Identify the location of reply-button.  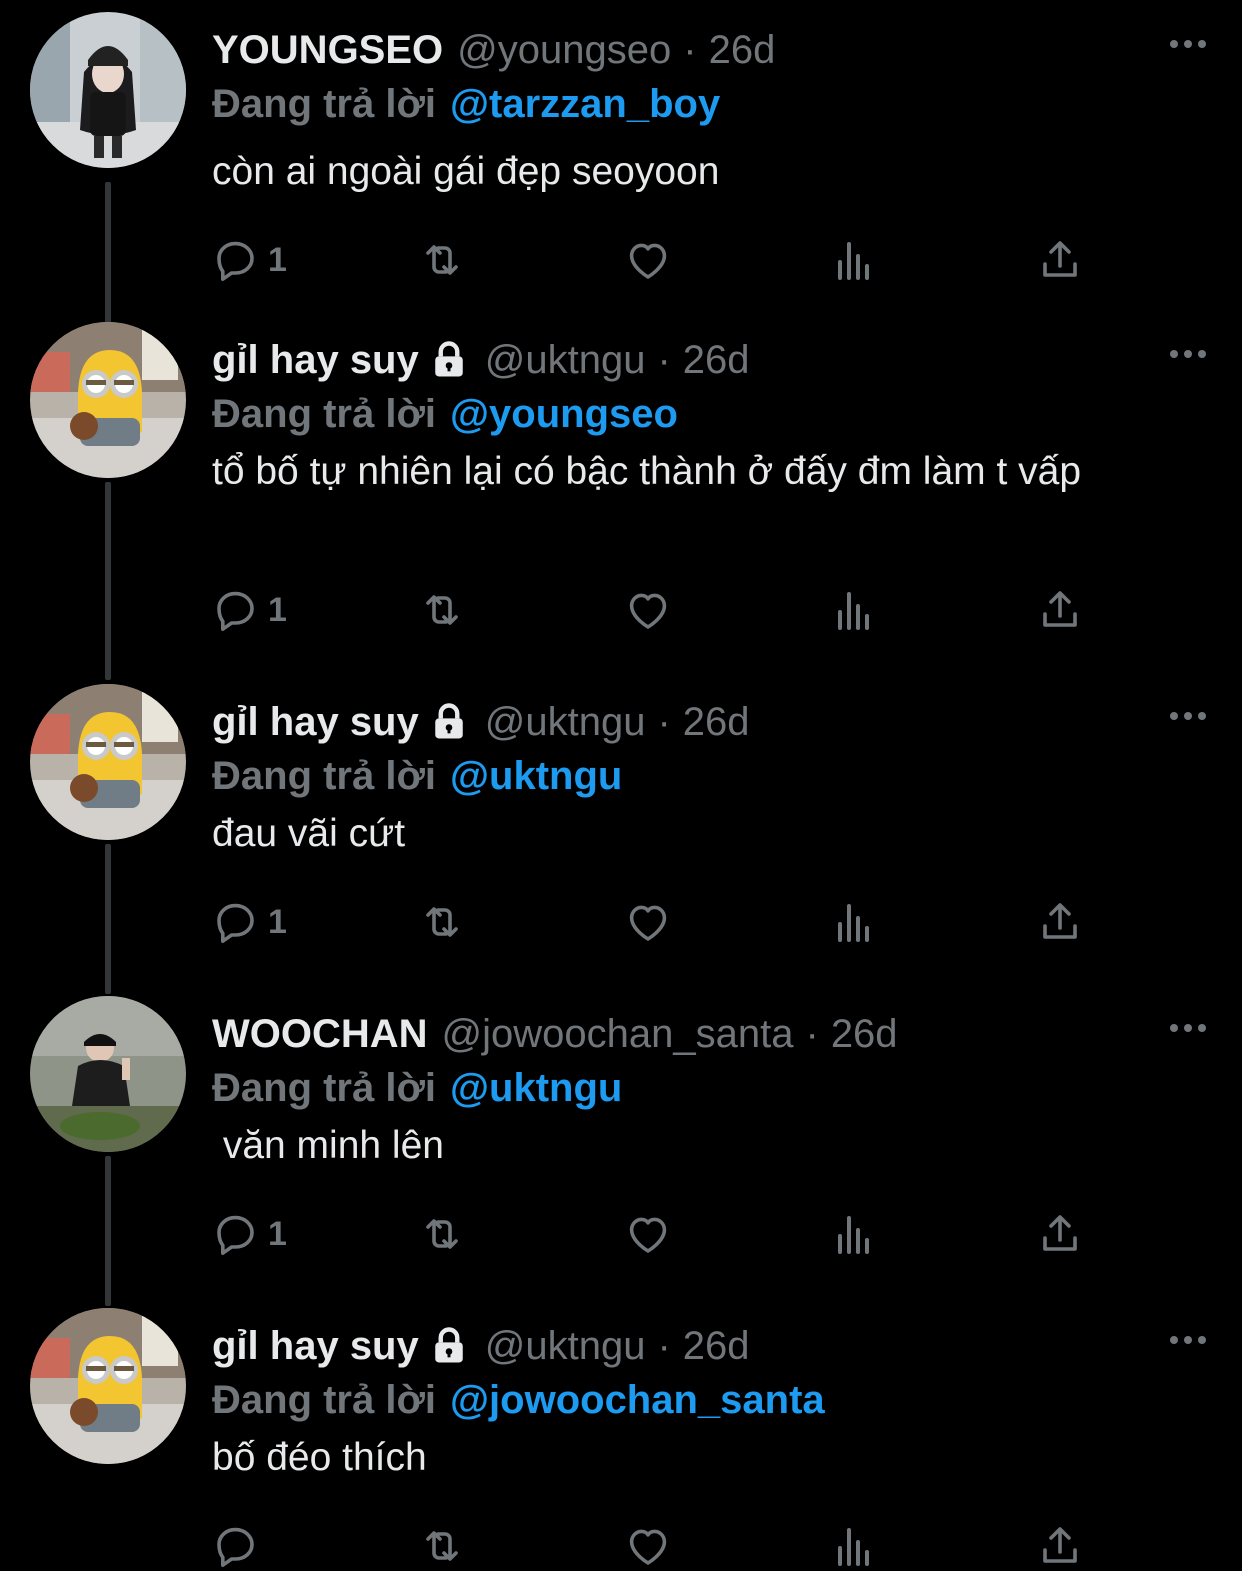
(240, 1545).